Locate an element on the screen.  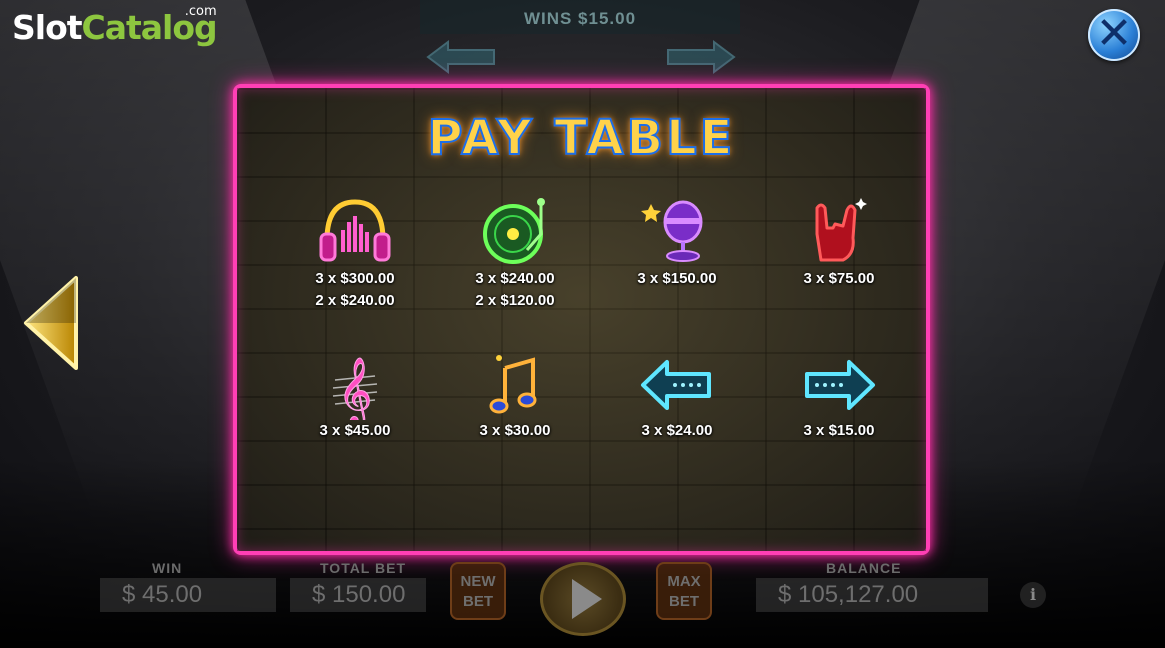
paytable-symbol-microphone: 3 x $150.00 is located at coordinates (677, 242).